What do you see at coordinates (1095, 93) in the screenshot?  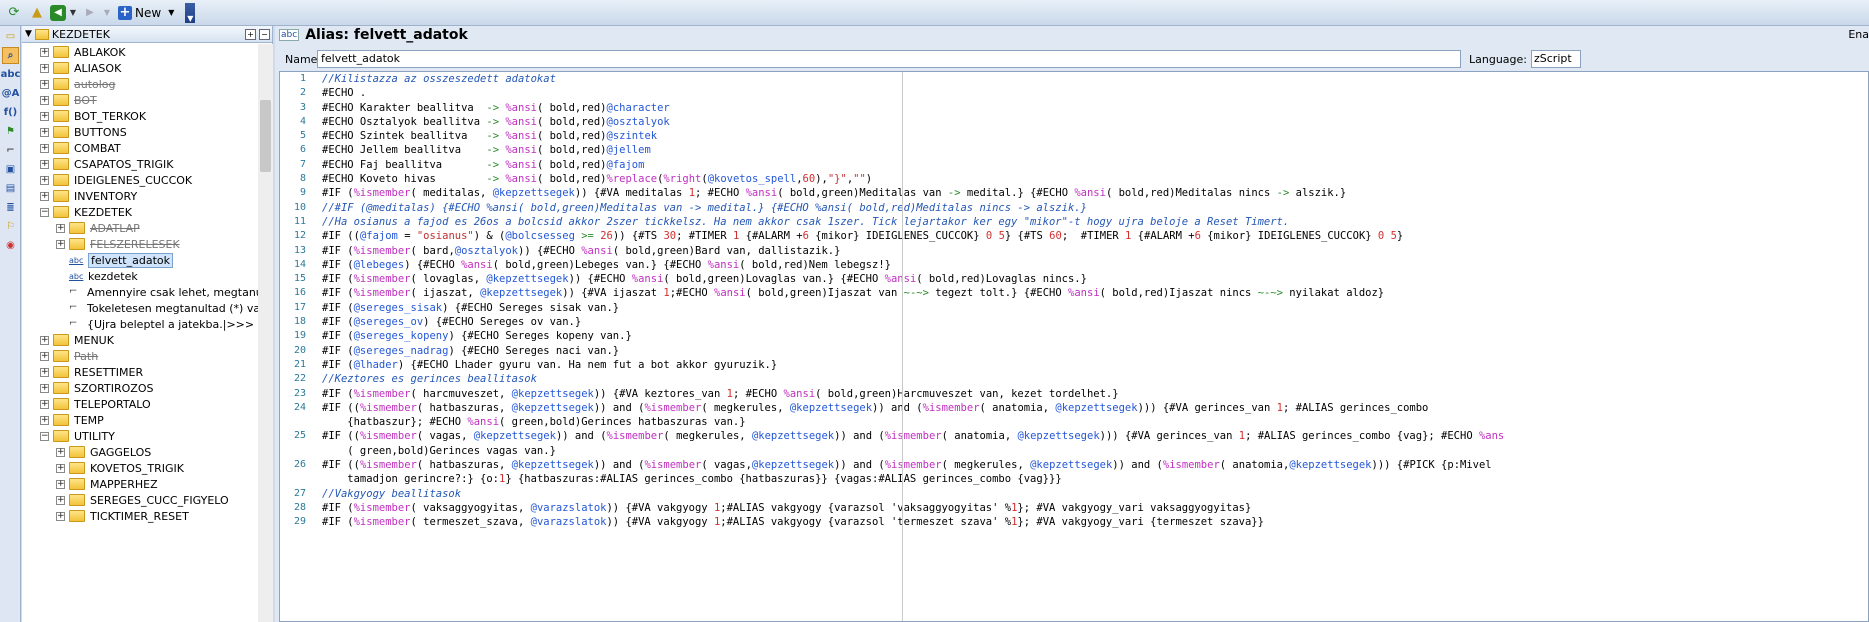 I see `code-line: #ECHO .` at bounding box center [1095, 93].